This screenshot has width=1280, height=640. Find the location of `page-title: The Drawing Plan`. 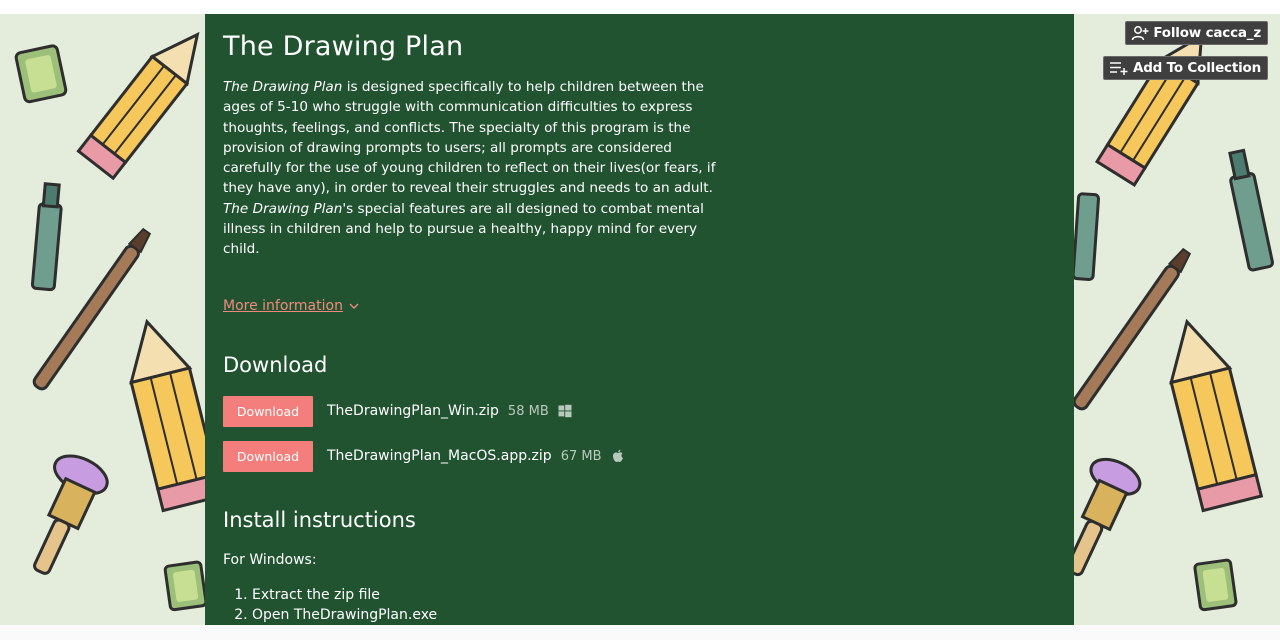

page-title: The Drawing Plan is located at coordinates (343, 46).